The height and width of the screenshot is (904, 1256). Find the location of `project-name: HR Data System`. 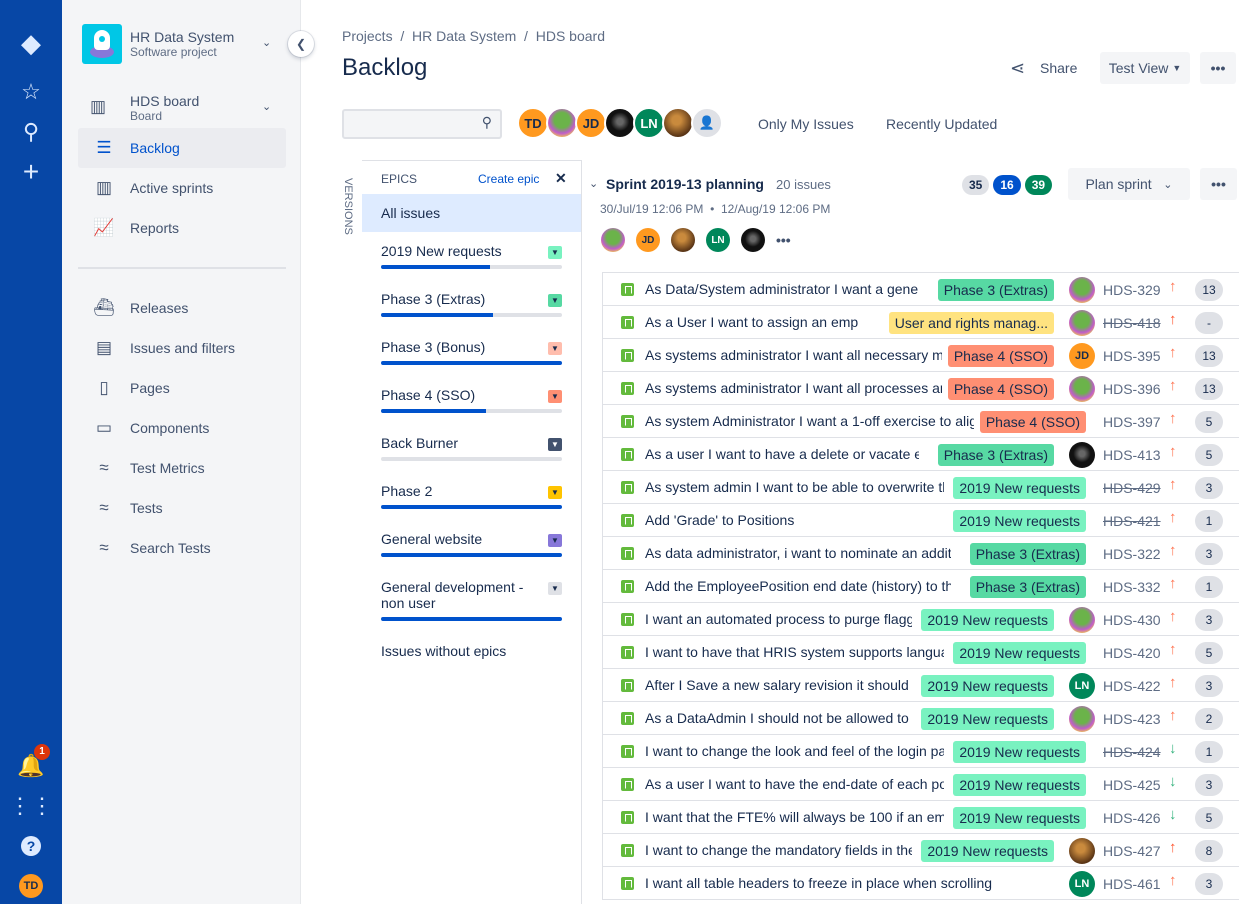

project-name: HR Data System is located at coordinates (182, 37).